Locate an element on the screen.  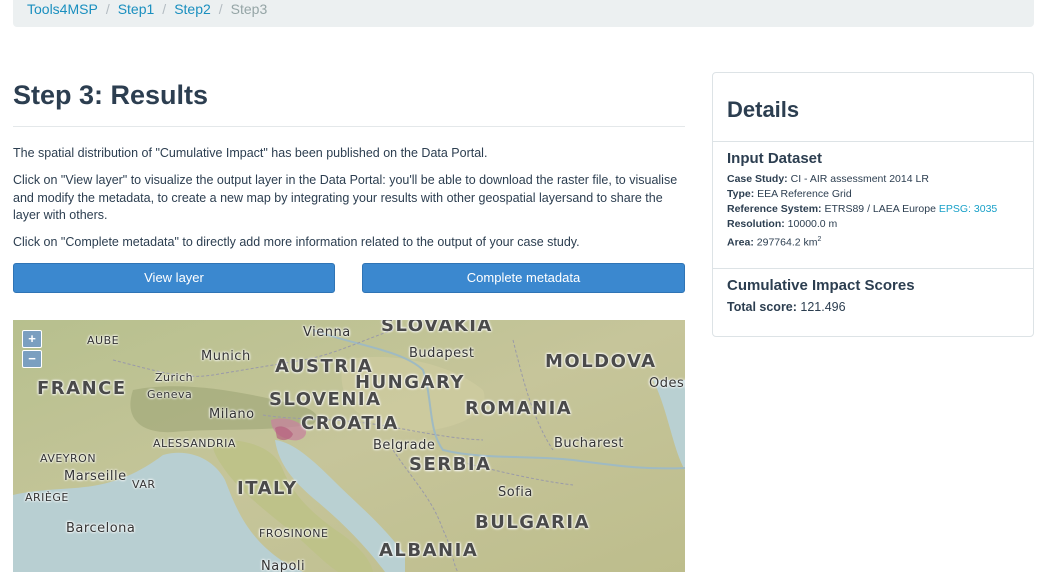
map-label-moldova: MOLDOVA is located at coordinates (601, 361).